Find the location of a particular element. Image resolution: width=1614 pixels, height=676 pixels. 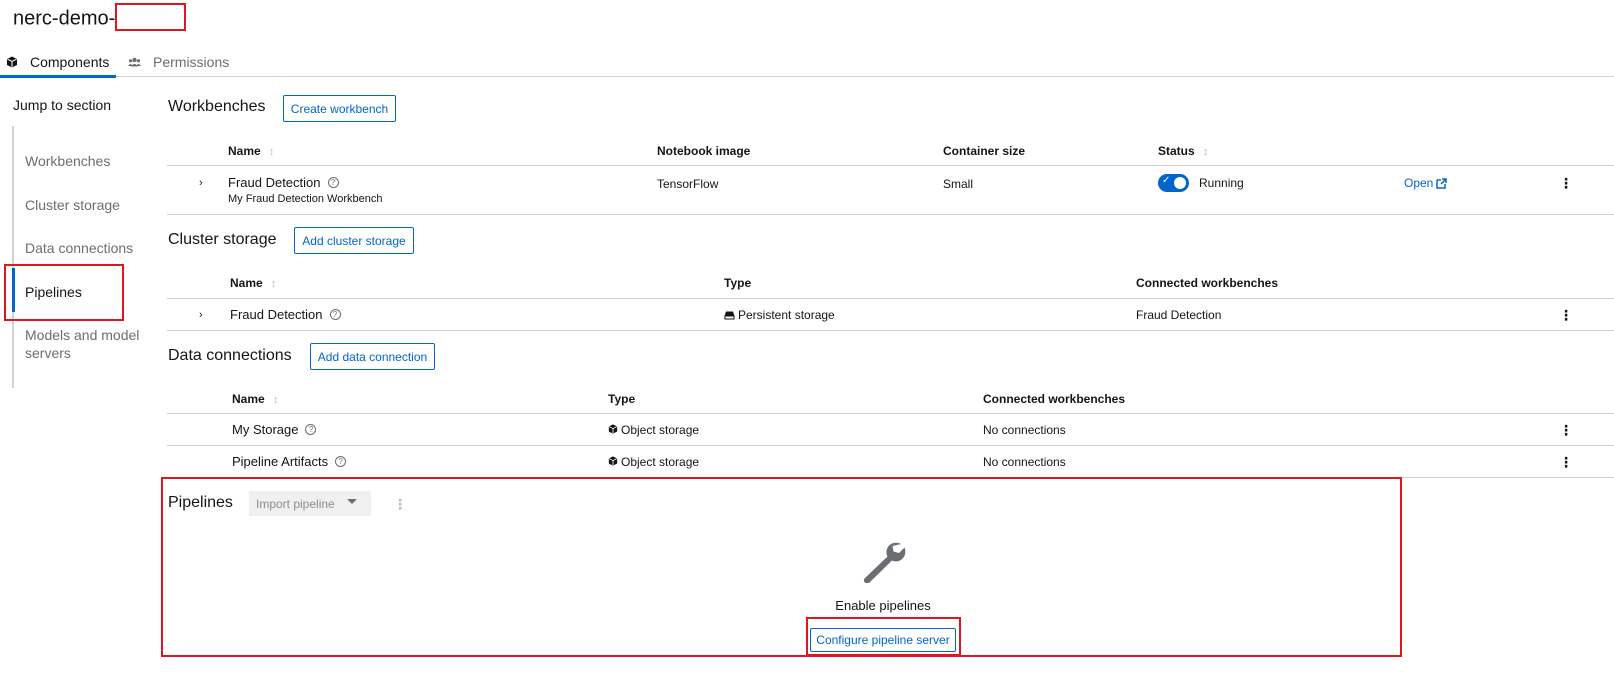

import-pipeline-select: Import pipeline is located at coordinates (310, 503).